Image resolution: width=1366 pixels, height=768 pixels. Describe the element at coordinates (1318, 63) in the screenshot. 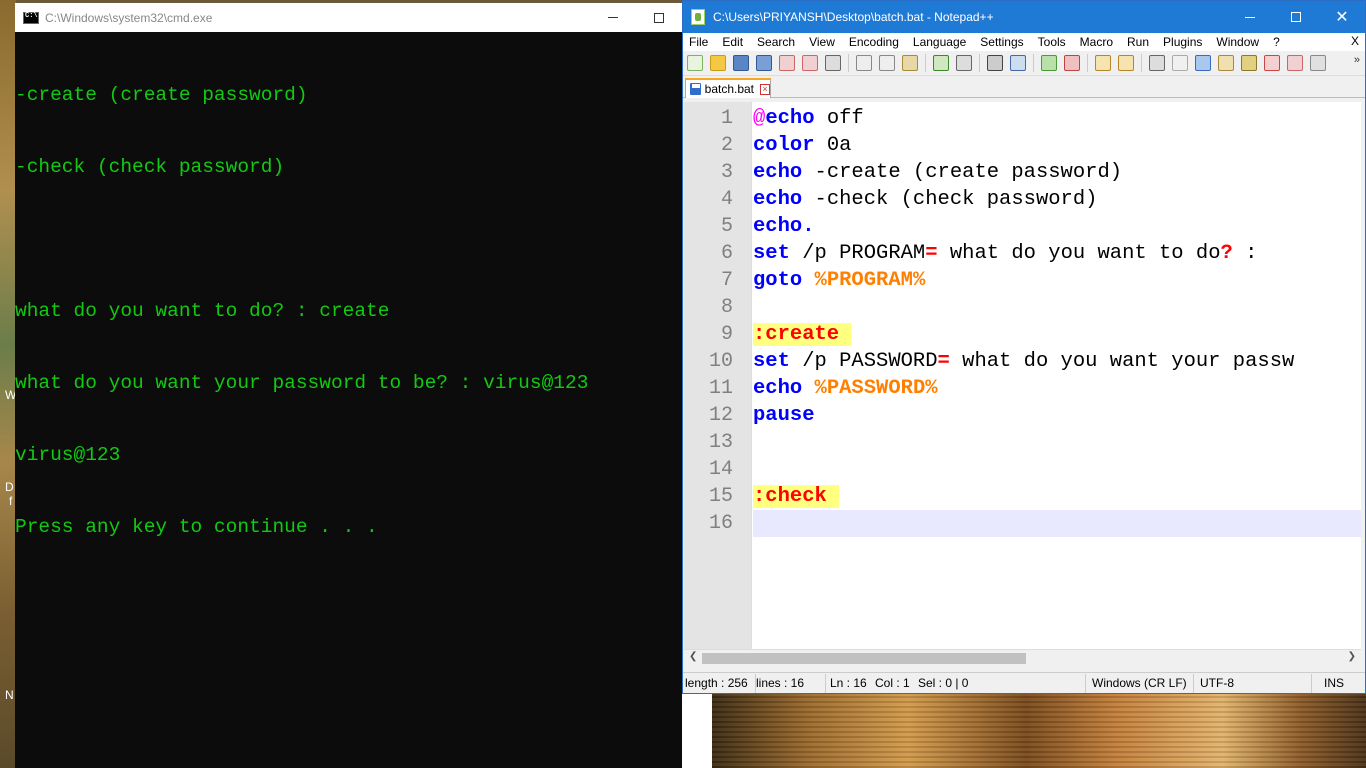

I see `monitoring-icon` at that location.